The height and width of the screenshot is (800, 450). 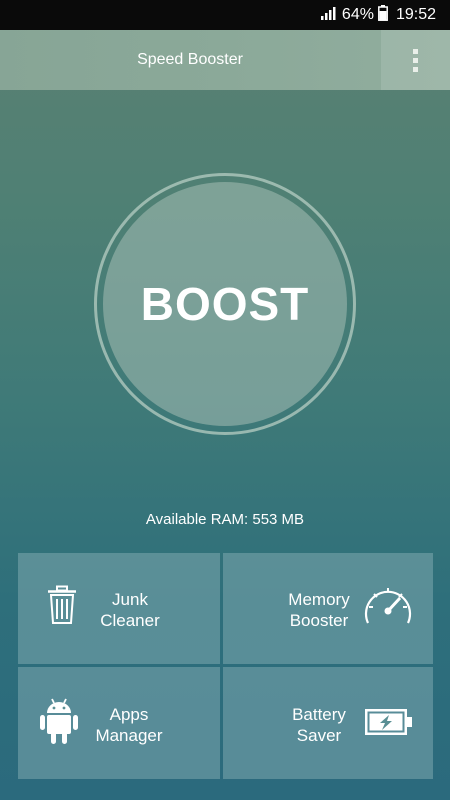 What do you see at coordinates (129, 735) in the screenshot?
I see `tile-label-line2: Manager` at bounding box center [129, 735].